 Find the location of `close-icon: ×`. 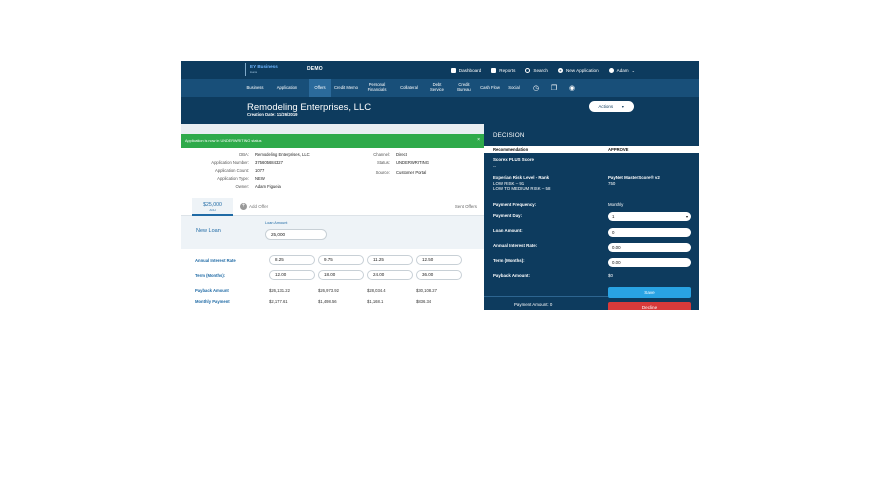

close-icon: × is located at coordinates (478, 140).